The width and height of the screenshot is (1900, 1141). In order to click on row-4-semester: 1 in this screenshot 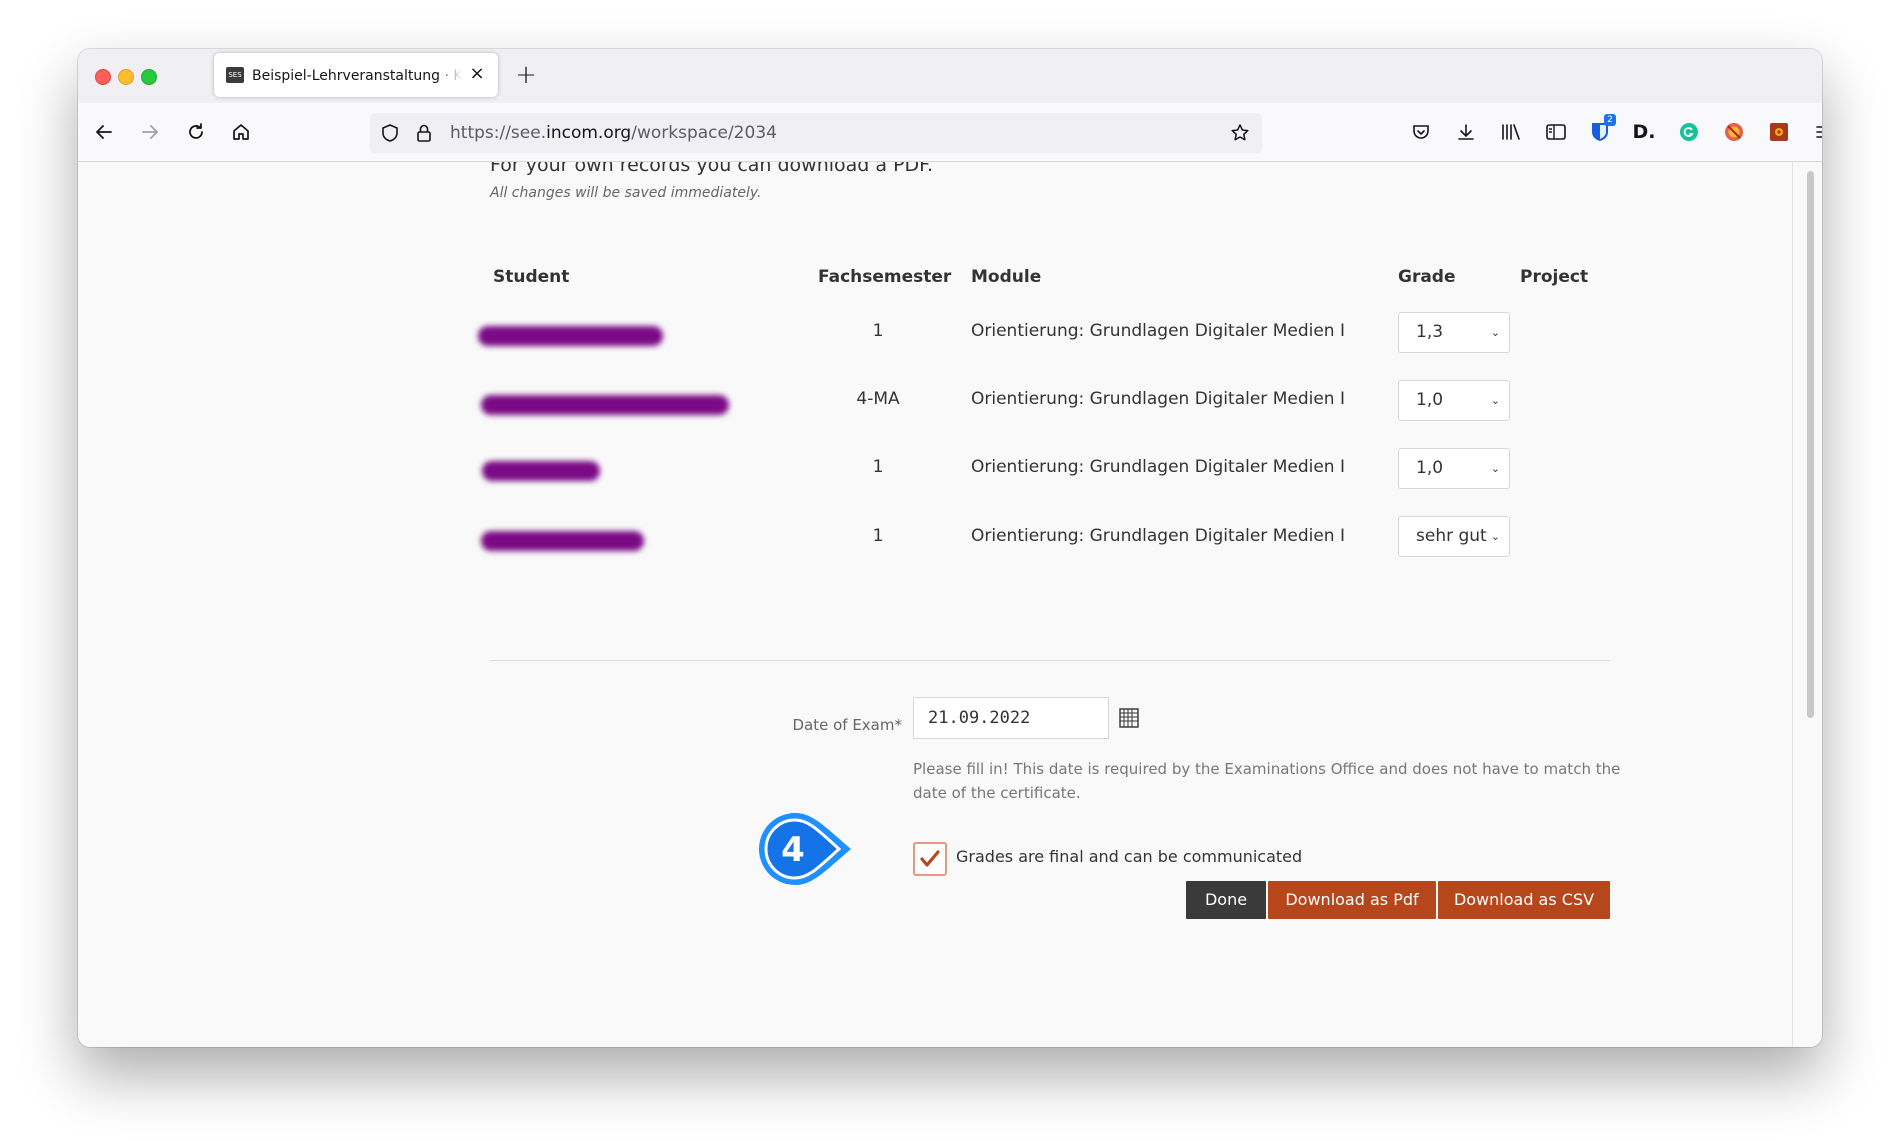, I will do `click(878, 536)`.